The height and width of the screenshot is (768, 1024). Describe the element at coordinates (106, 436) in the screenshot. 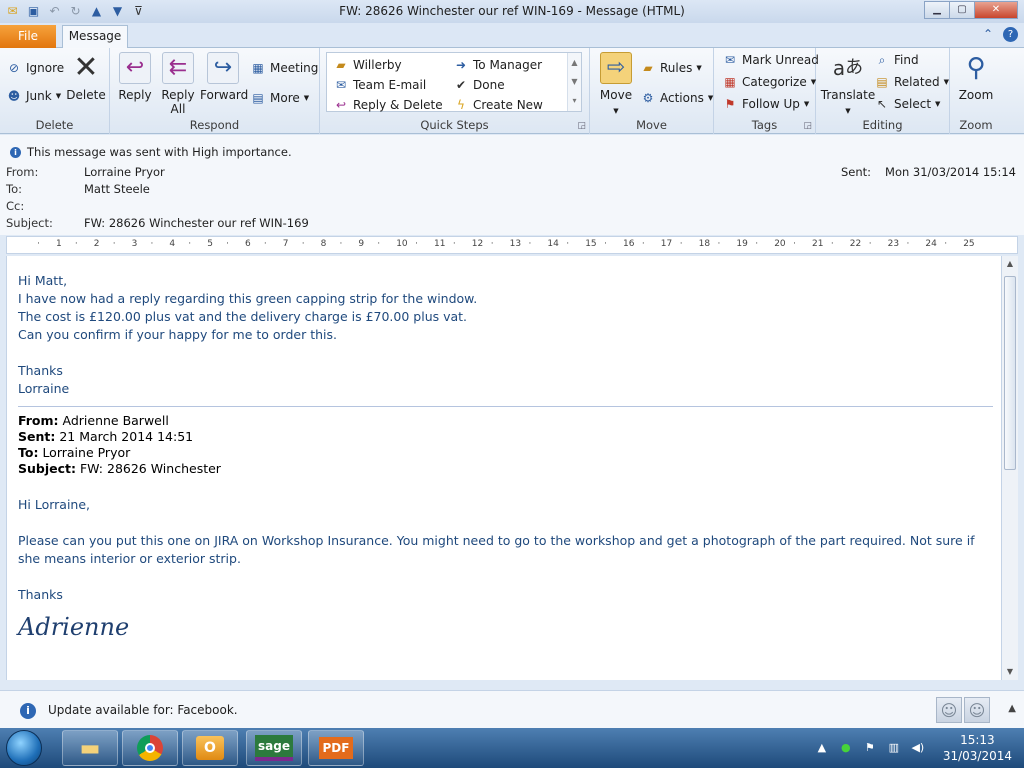

I see `fwd-sent-row: Sent: 21 March 2014 14:51` at that location.